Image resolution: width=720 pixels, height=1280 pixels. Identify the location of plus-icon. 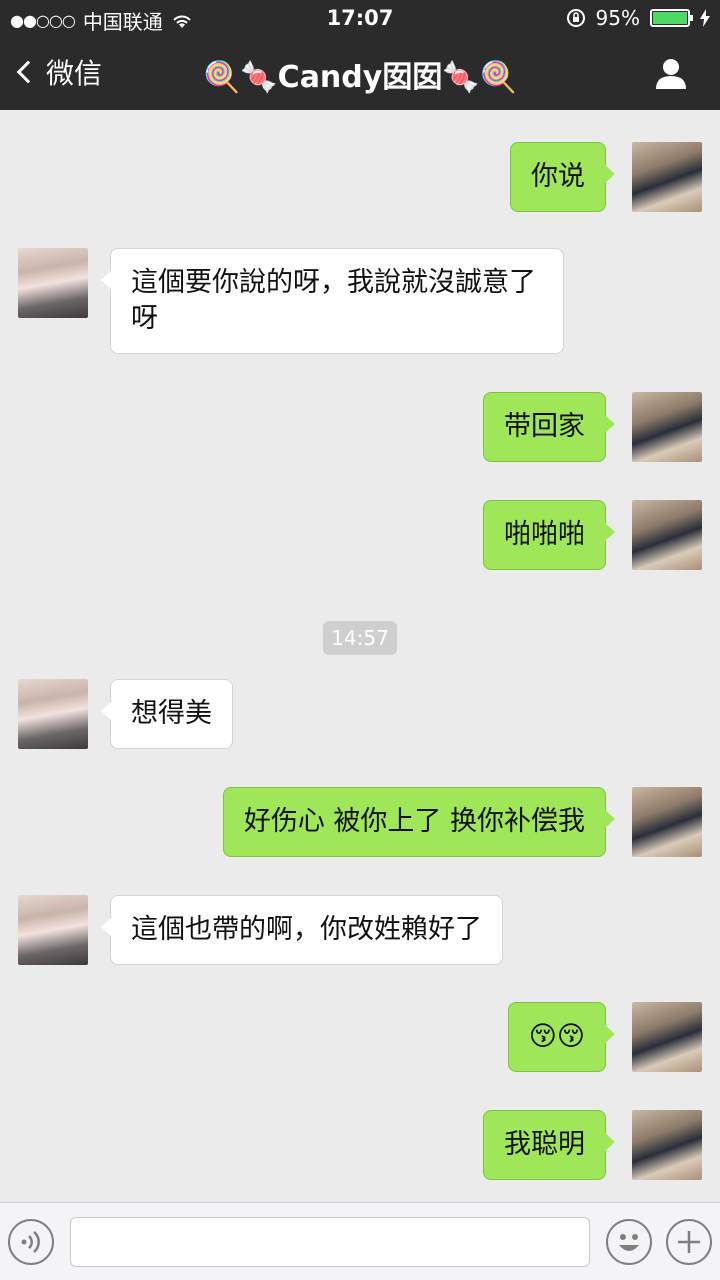
(689, 1242).